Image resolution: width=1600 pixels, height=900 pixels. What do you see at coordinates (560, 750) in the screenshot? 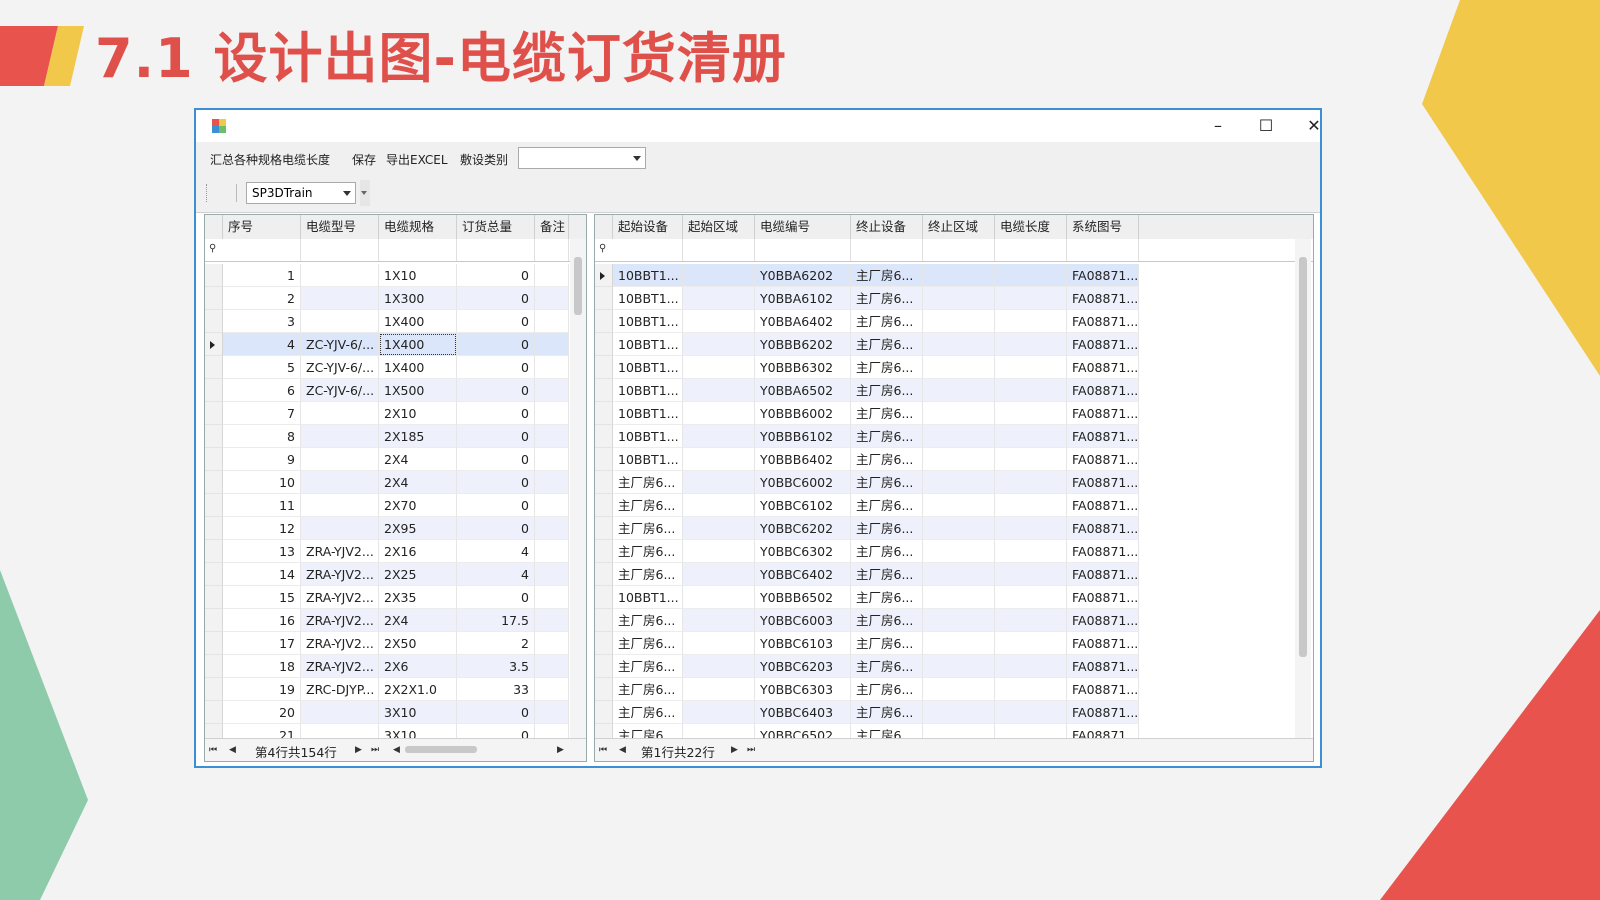
I see `scroll-right-icon: ▶` at bounding box center [560, 750].